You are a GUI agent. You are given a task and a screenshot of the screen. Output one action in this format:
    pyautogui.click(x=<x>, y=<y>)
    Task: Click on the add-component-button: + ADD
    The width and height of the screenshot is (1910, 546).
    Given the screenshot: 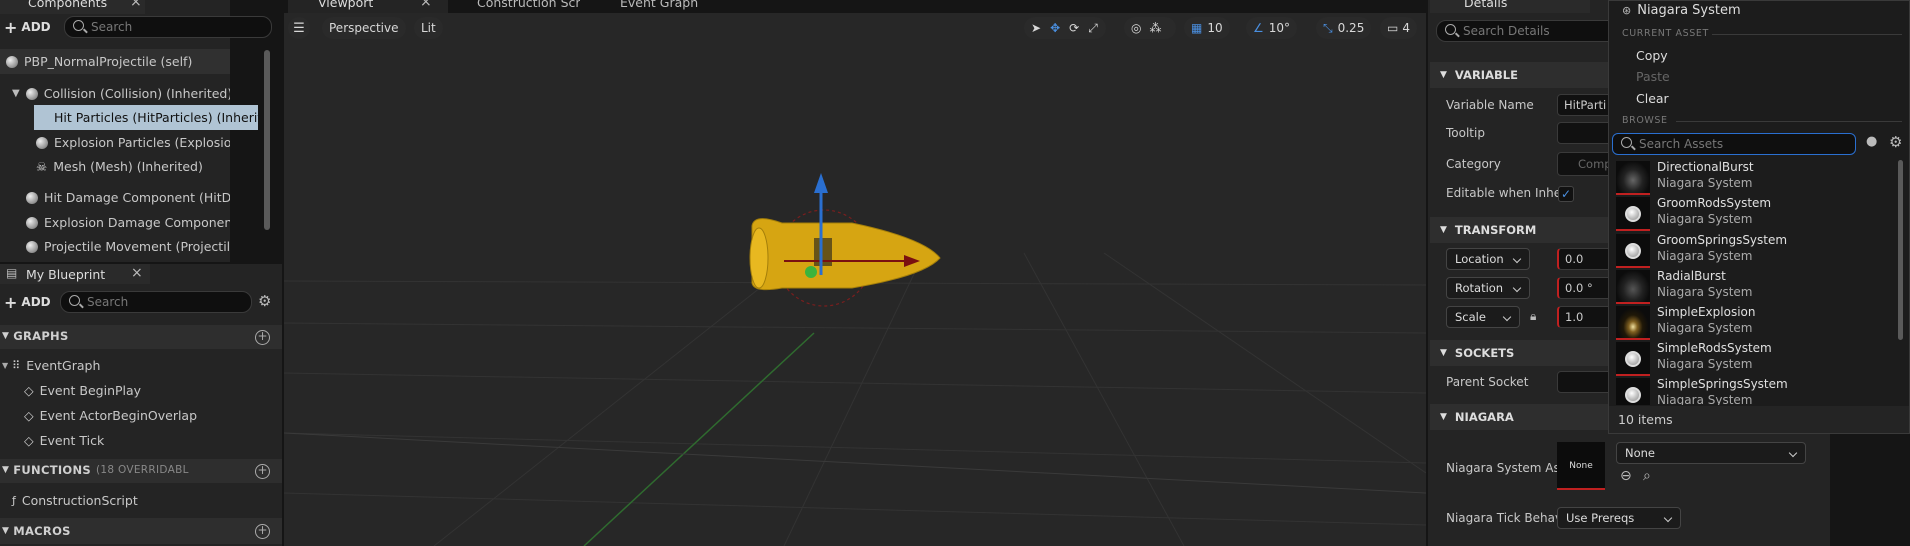 What is the action you would take?
    pyautogui.click(x=27, y=27)
    